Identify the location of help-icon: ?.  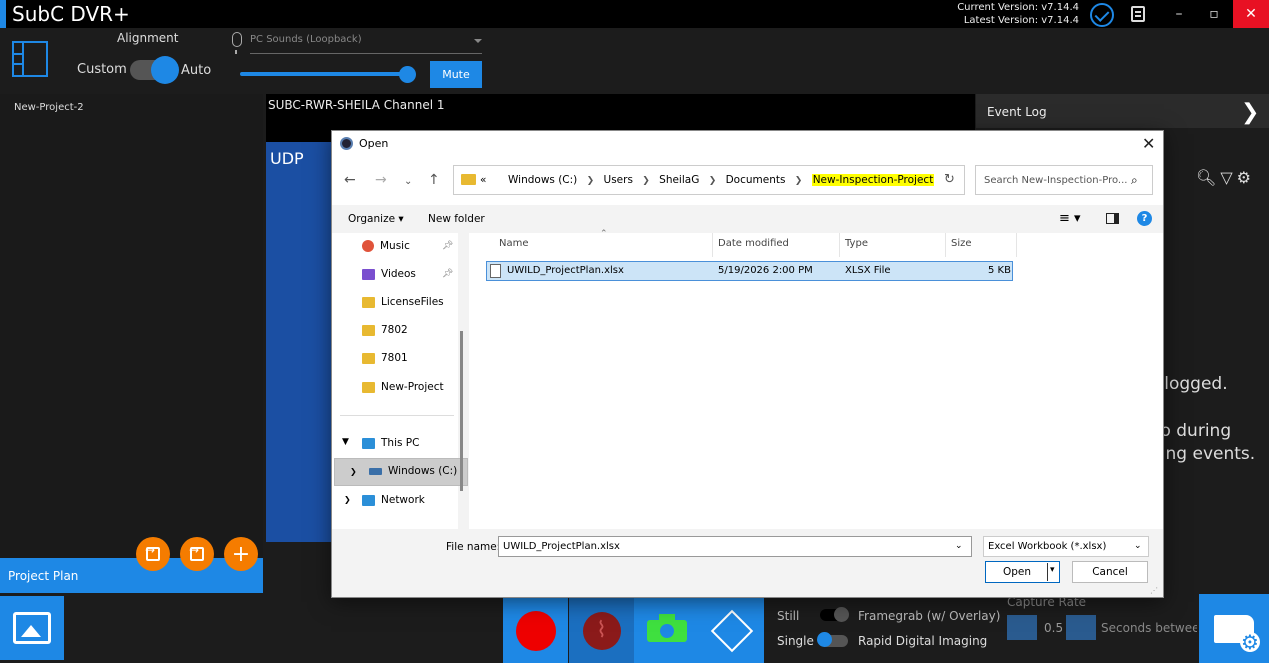
(1144, 218).